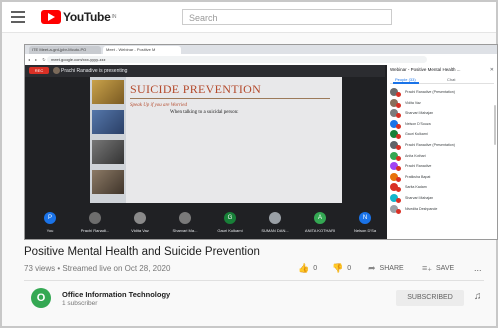  What do you see at coordinates (418, 176) in the screenshot?
I see `participant-name: Pratiksha Bapat` at bounding box center [418, 176].